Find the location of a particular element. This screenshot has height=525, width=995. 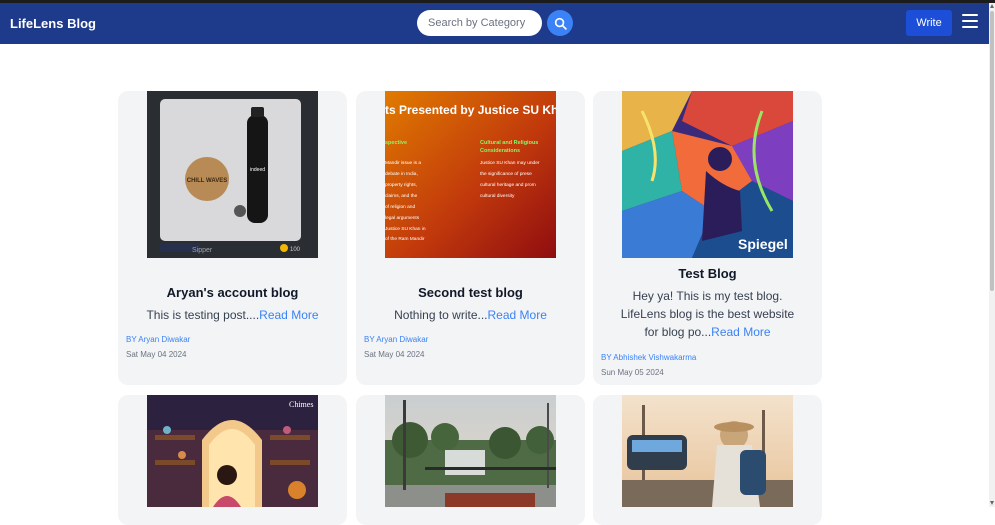

scroll-down-arrow-icon is located at coordinates (992, 503).